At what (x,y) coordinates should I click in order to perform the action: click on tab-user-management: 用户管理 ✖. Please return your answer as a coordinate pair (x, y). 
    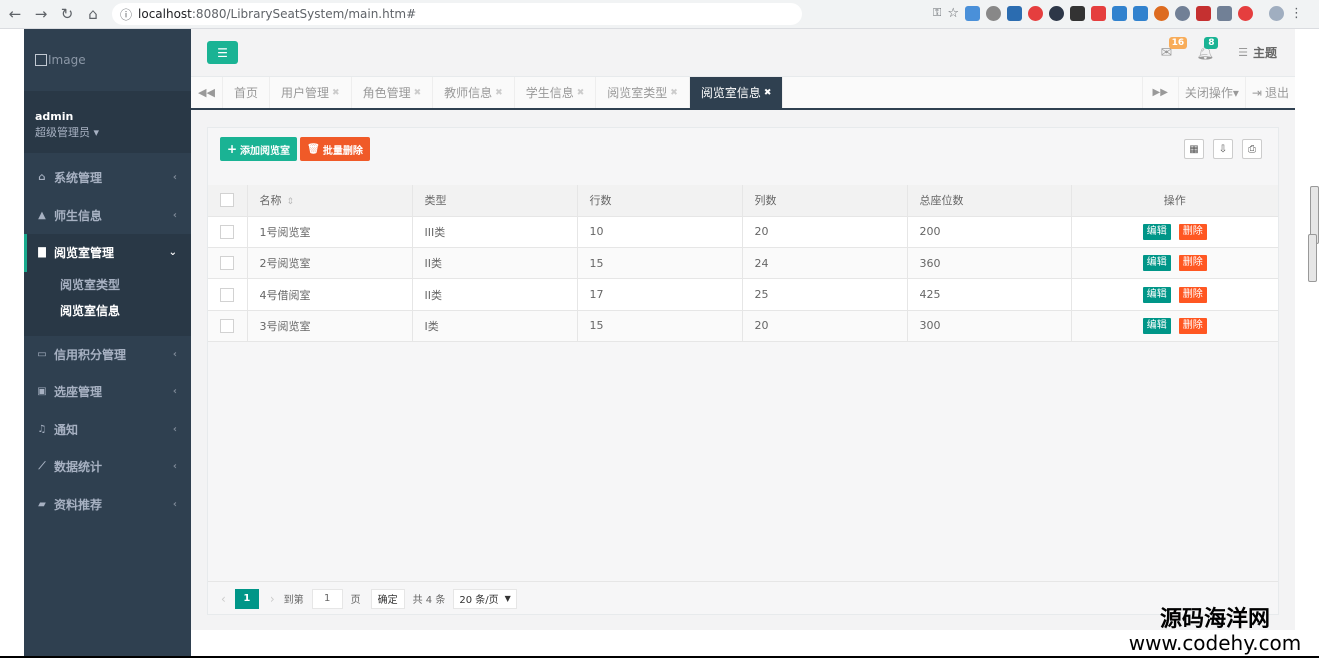
    Looking at the image, I should click on (311, 92).